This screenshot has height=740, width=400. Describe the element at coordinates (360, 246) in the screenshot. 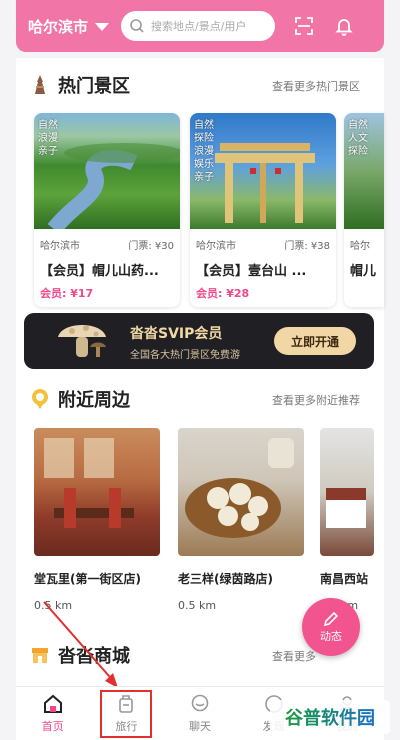

I see `scenic-city: 哈尔` at that location.